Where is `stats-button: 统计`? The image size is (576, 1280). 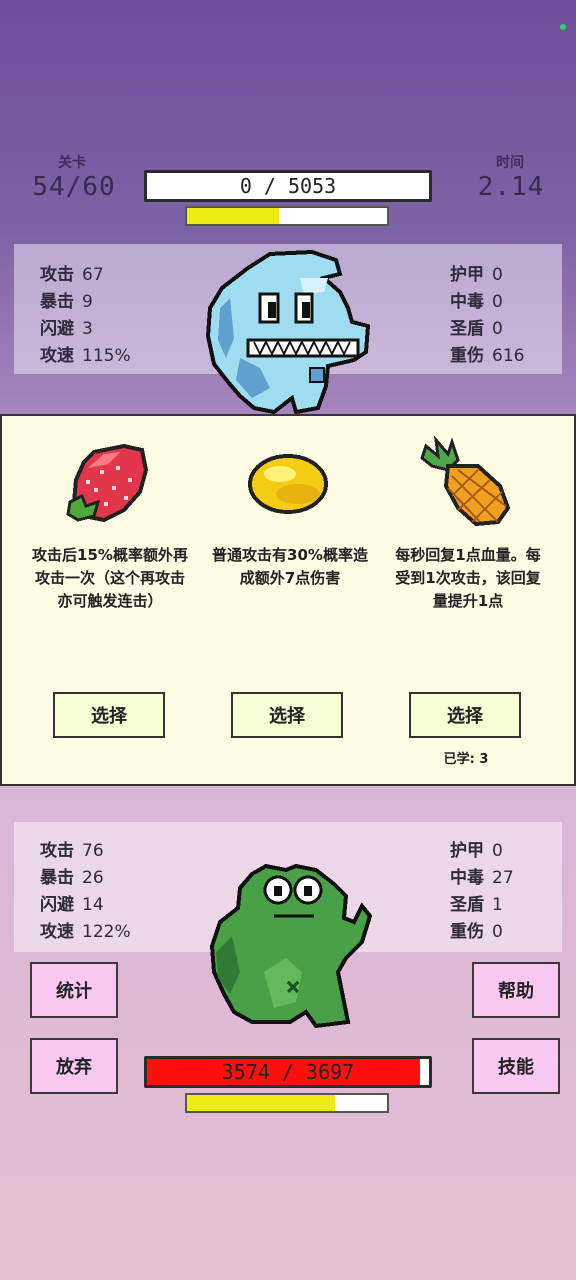 stats-button: 统计 is located at coordinates (74, 990).